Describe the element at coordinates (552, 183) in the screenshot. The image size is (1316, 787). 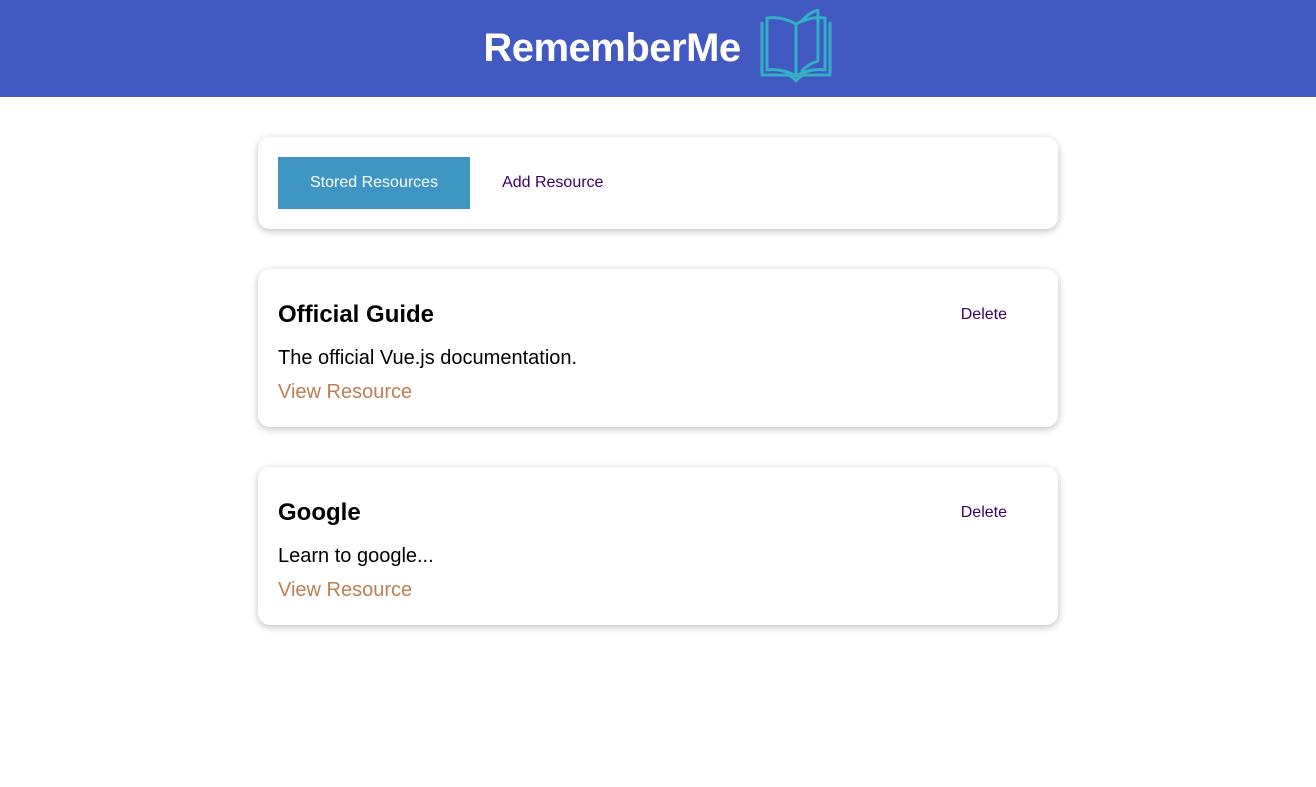
I see `tab-add-resource: Add Resource` at that location.